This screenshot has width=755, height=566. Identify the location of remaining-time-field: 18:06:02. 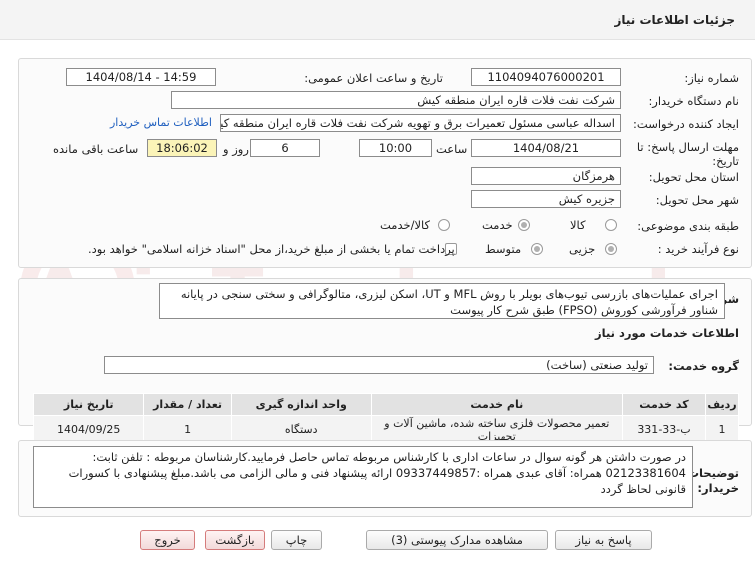
(182, 148).